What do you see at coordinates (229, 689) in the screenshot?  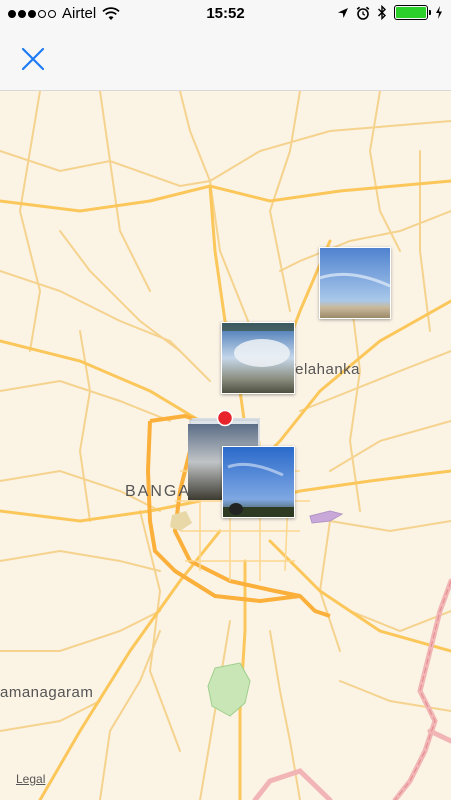 I see `park-area` at bounding box center [229, 689].